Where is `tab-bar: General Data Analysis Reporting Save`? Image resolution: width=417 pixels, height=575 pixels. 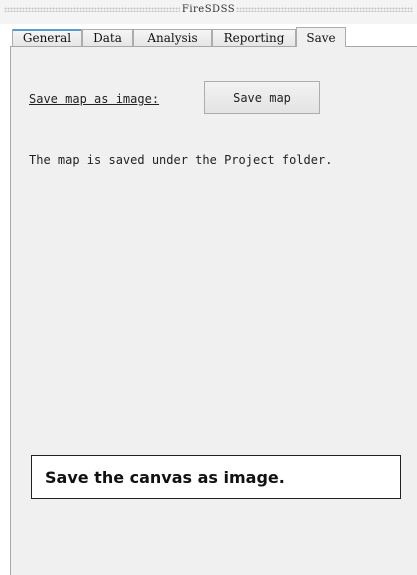
tab-bar: General Data Analysis Reporting Save is located at coordinates (208, 35).